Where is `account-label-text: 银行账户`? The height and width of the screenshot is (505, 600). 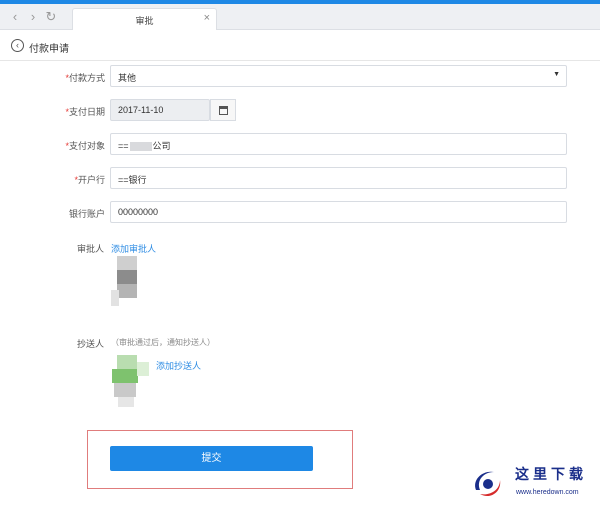 account-label-text: 银行账户 is located at coordinates (86, 214).